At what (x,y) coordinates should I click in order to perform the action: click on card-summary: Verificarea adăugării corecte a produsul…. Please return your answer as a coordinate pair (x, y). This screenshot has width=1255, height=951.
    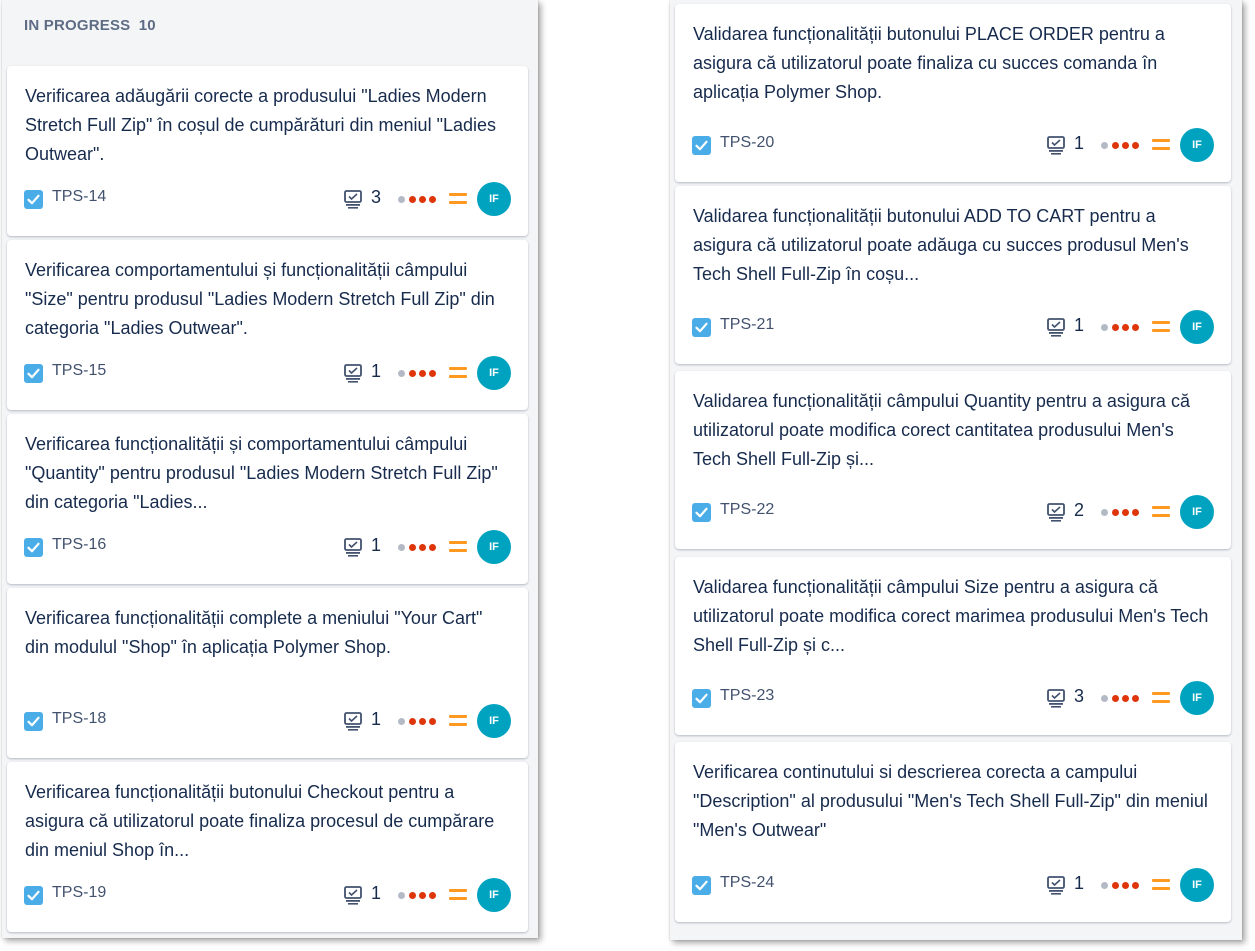
    Looking at the image, I should click on (260, 125).